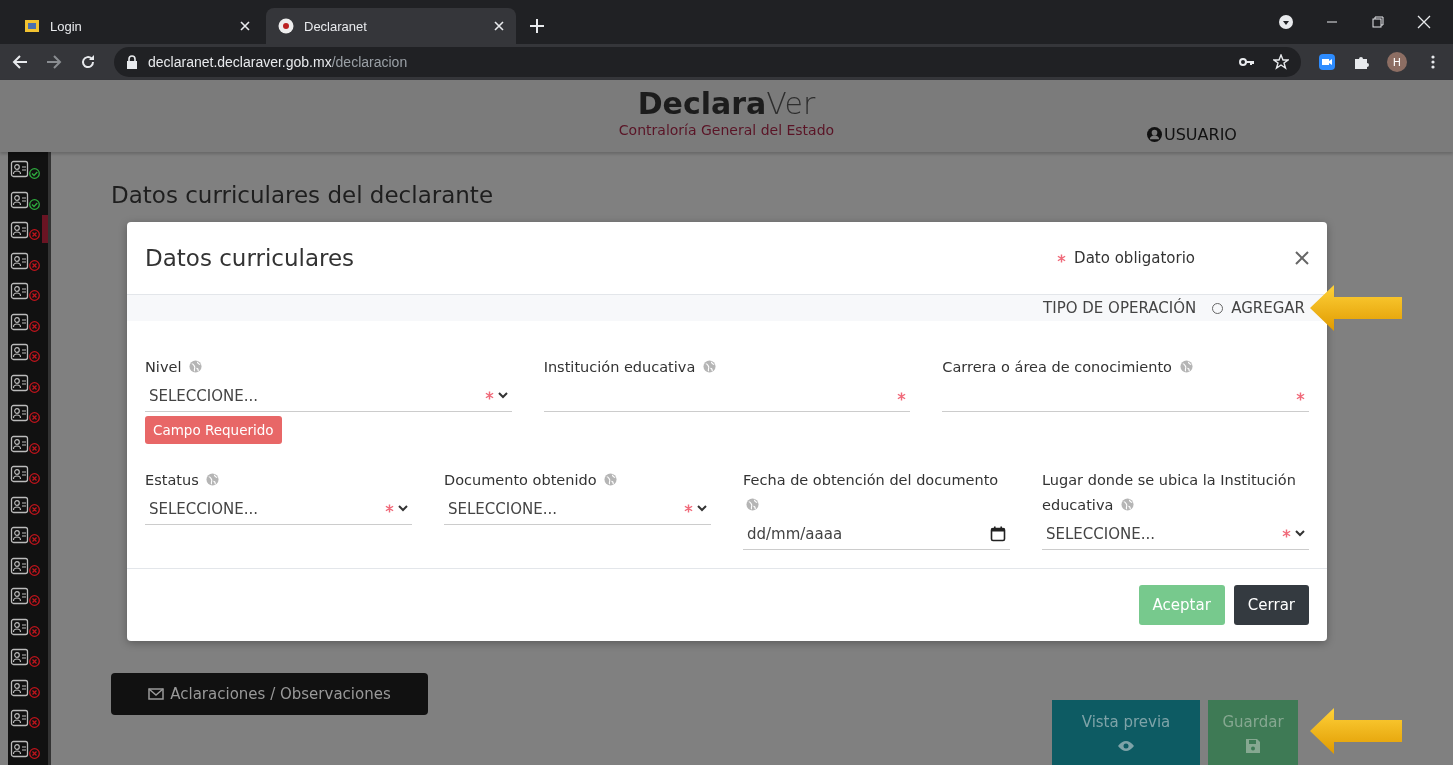 The height and width of the screenshot is (765, 1453). I want to click on site-subtitle: Contraloría General del Estado, so click(726, 130).